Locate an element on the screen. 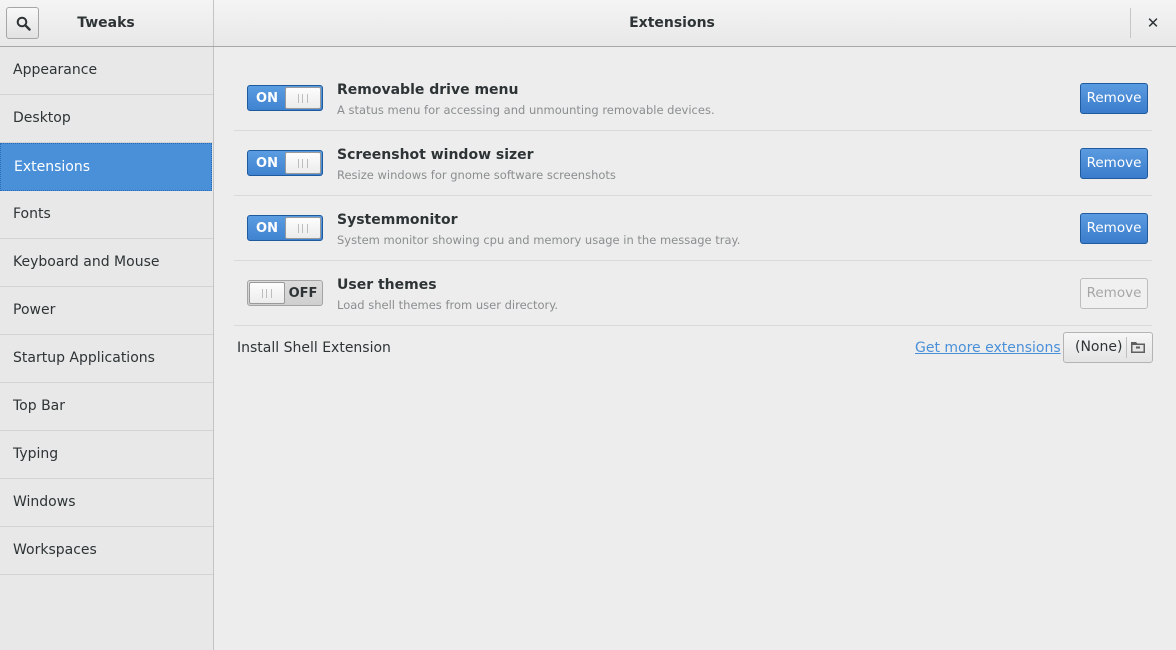 Image resolution: width=1176 pixels, height=650 pixels. sidebar-item-workspaces: Workspaces is located at coordinates (106, 551).